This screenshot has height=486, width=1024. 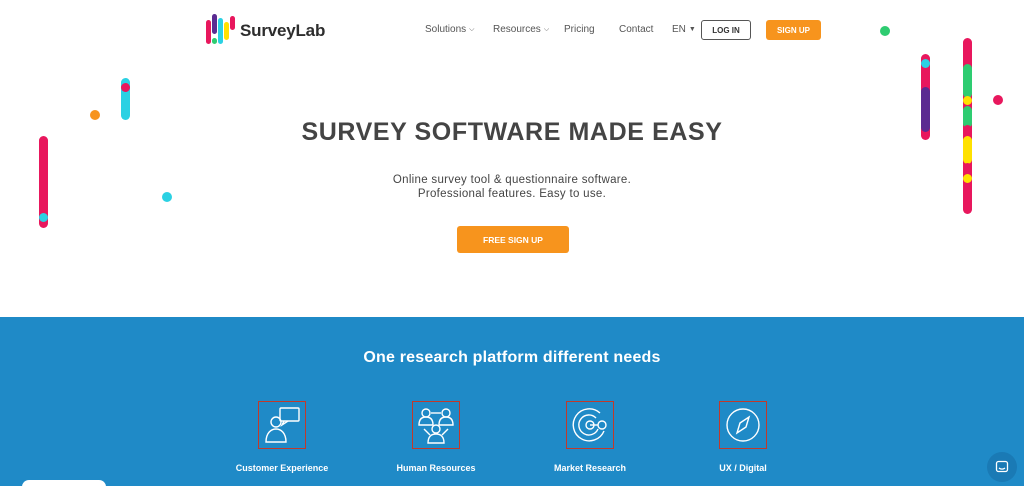 What do you see at coordinates (743, 425) in the screenshot?
I see `compass-icon` at bounding box center [743, 425].